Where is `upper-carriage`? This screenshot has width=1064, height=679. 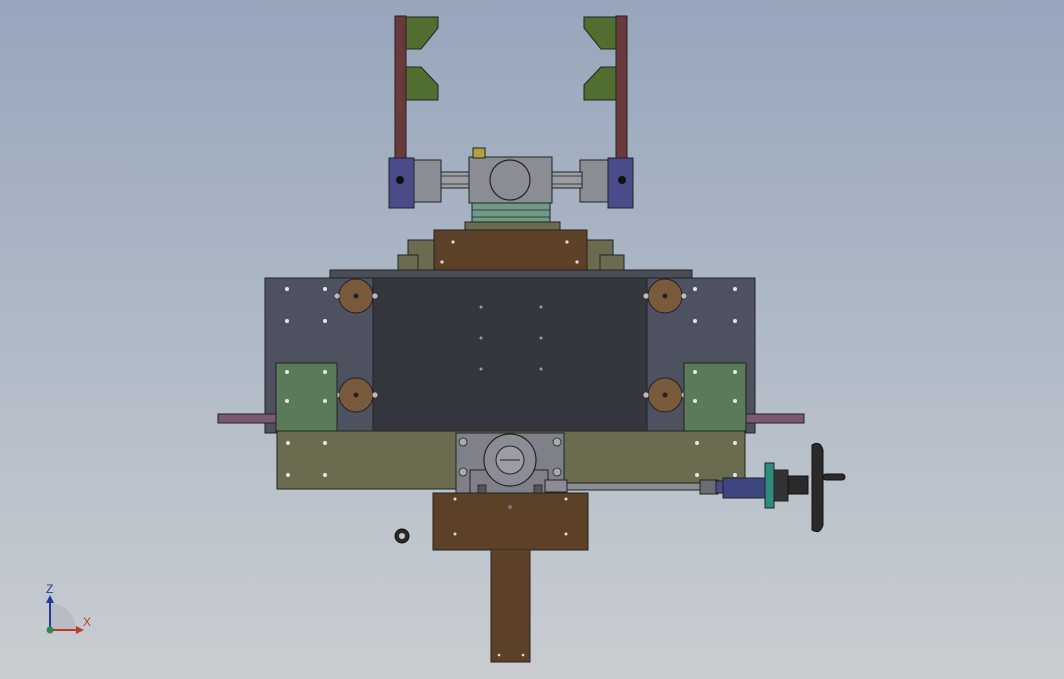 upper-carriage is located at coordinates (511, 250).